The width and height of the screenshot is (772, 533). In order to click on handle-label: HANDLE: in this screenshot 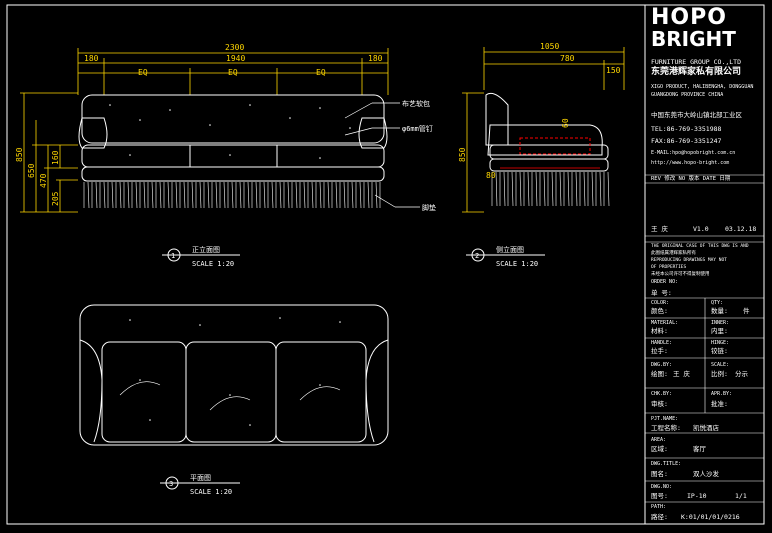, I will do `click(662, 343)`.